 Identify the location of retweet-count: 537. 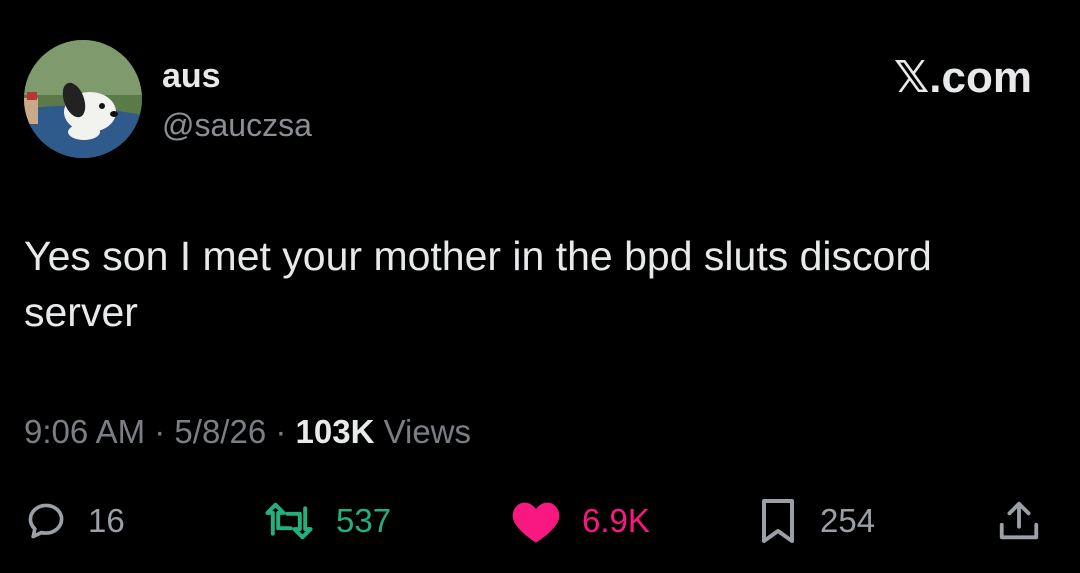
(364, 520).